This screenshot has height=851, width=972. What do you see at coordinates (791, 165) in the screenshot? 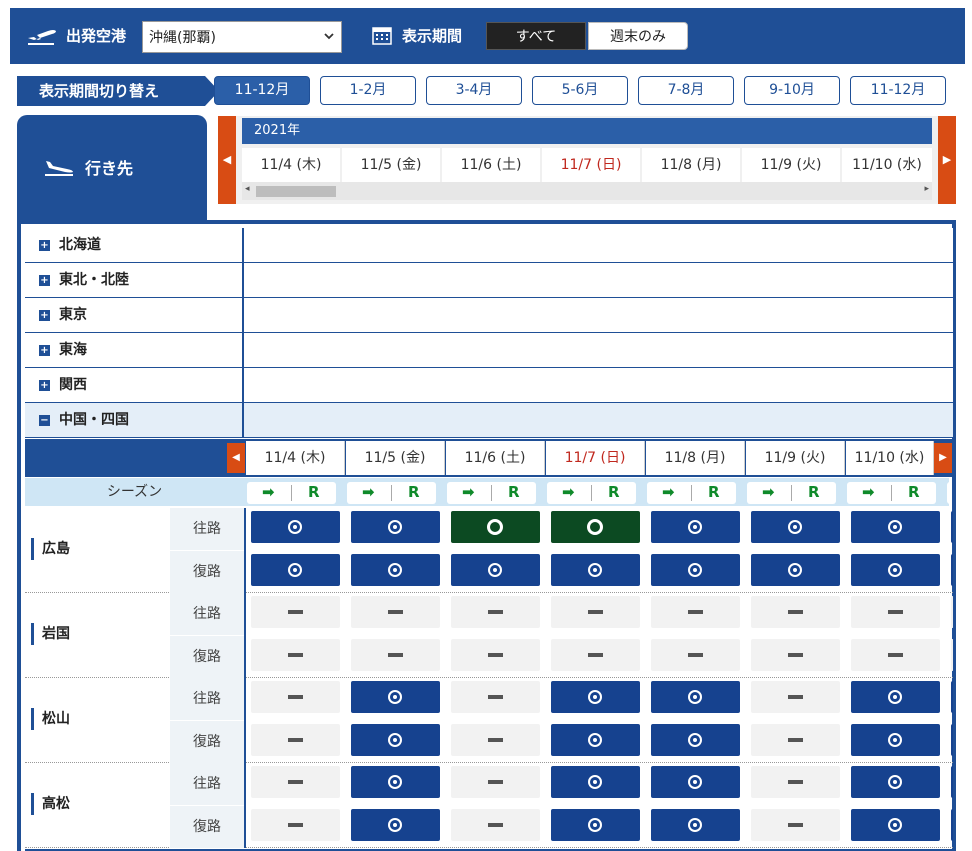
I see `strip-date-6: 11/9 (火)` at bounding box center [791, 165].